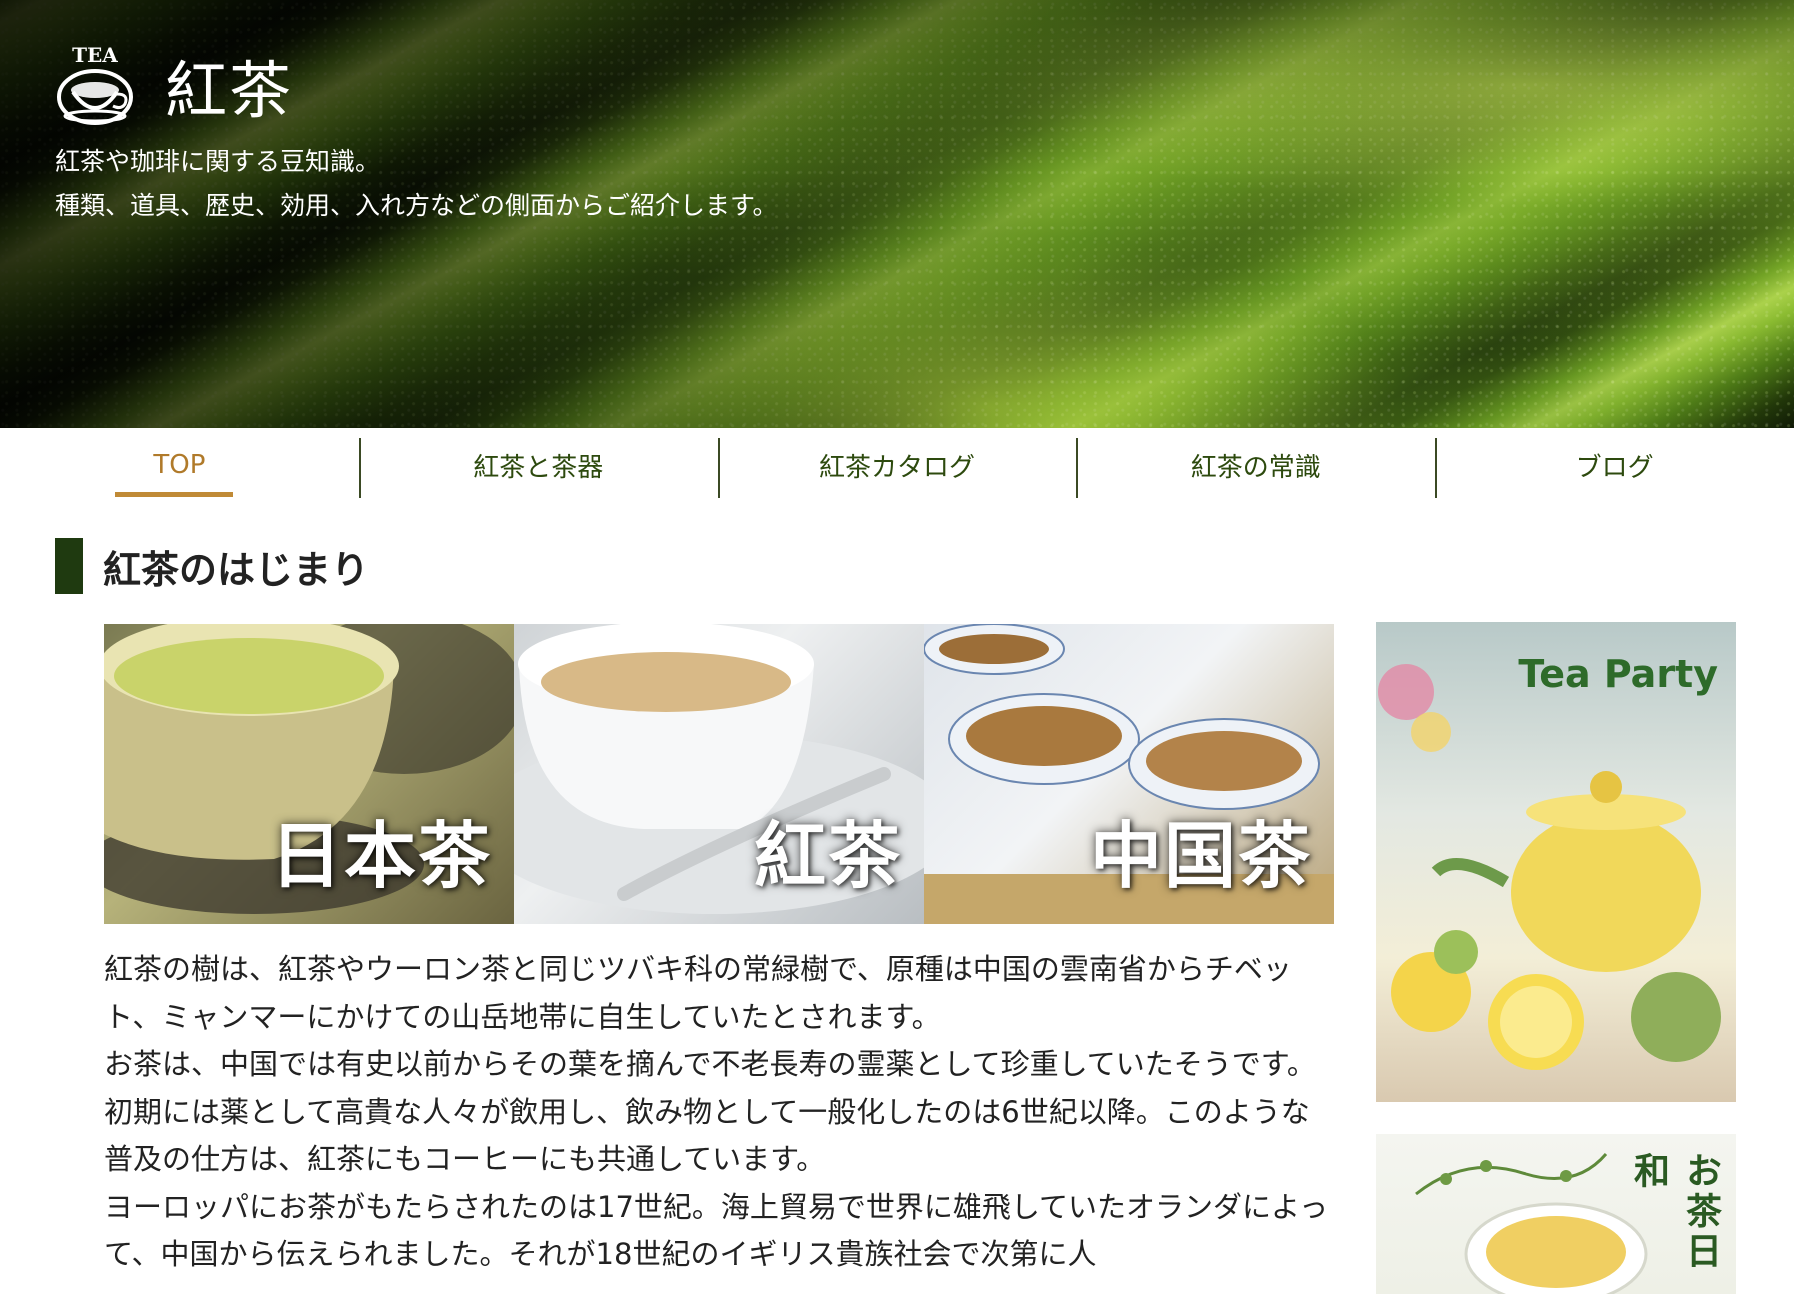 This screenshot has height=1294, width=1794. Describe the element at coordinates (538, 467) in the screenshot. I see `nav-item-label: 紅茶と茶器` at that location.